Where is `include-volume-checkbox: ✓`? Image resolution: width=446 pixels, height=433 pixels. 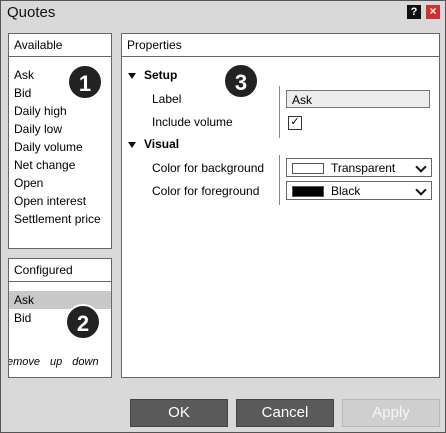 include-volume-checkbox: ✓ is located at coordinates (295, 123).